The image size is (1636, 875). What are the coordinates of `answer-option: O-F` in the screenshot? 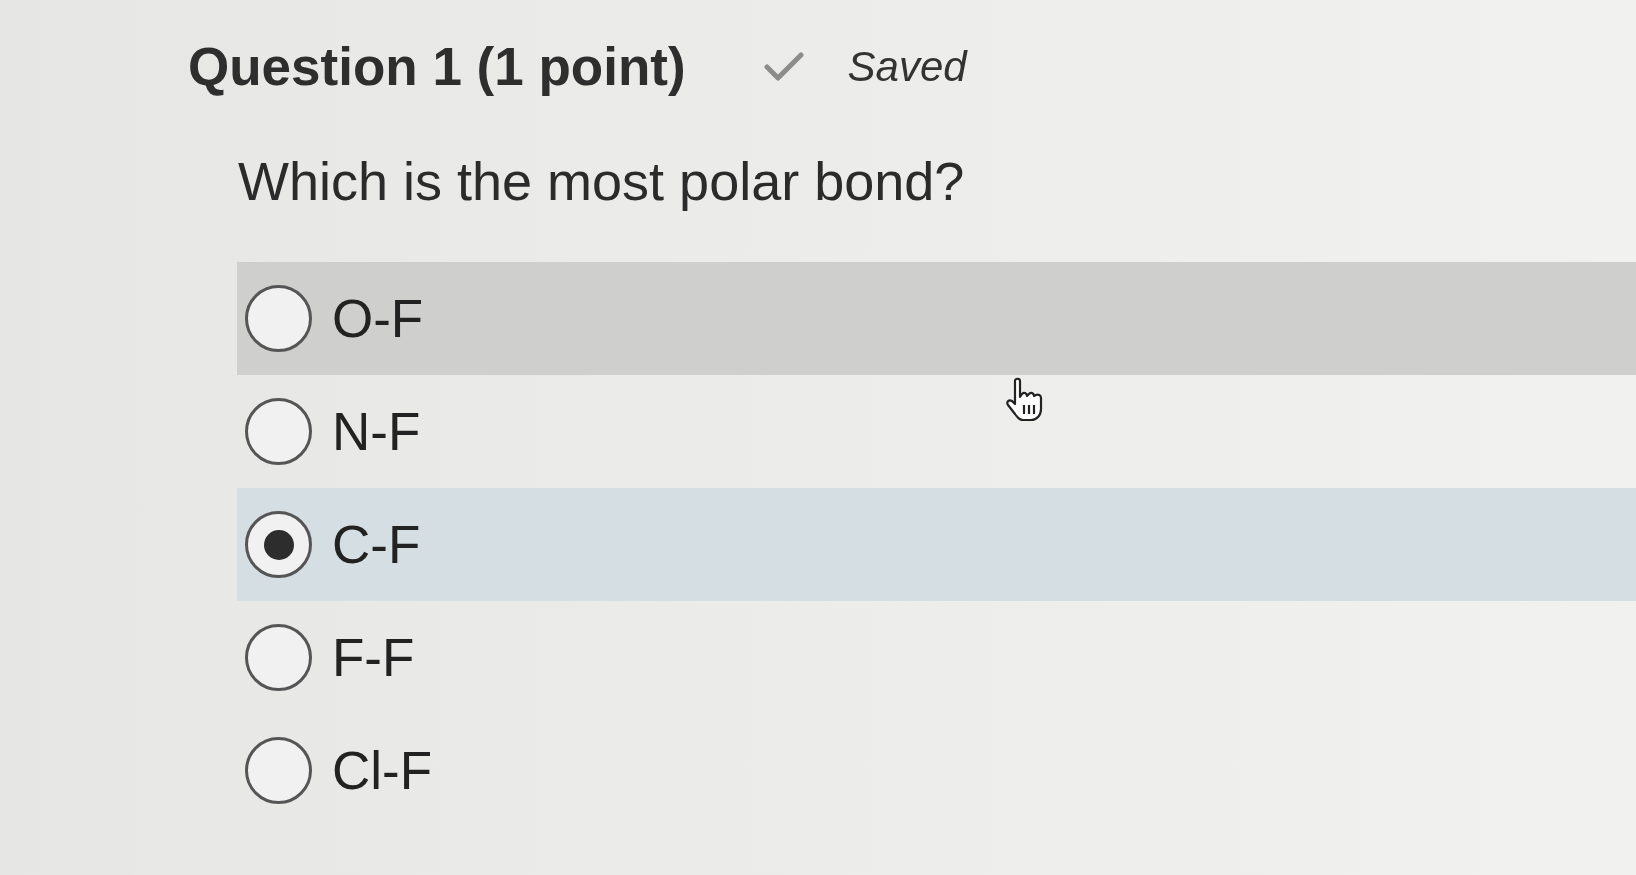 It's located at (936, 318).